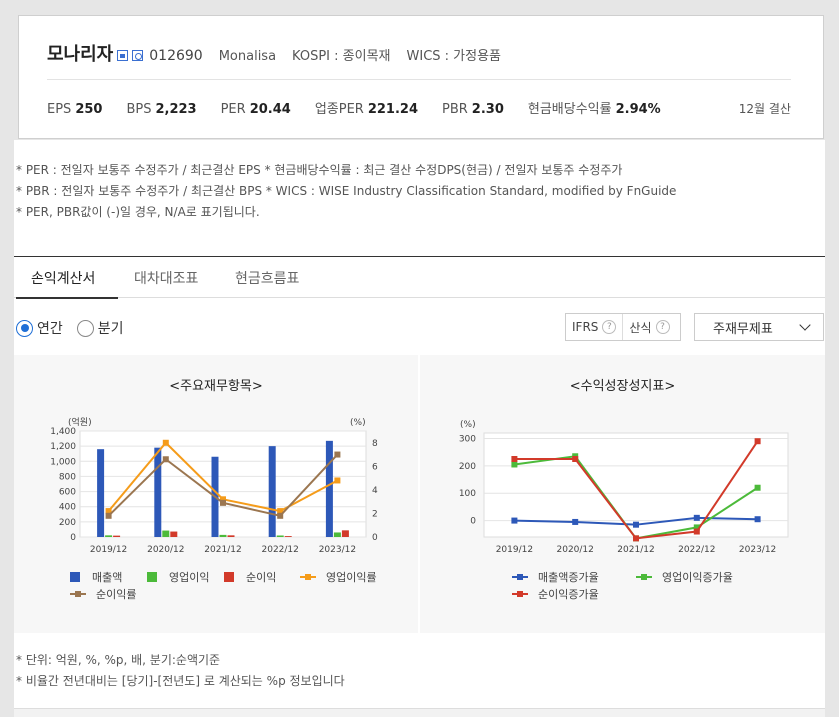 This screenshot has width=839, height=717. Describe the element at coordinates (555, 577) in the screenshot. I see `legend-item: 매출액증가율` at that location.